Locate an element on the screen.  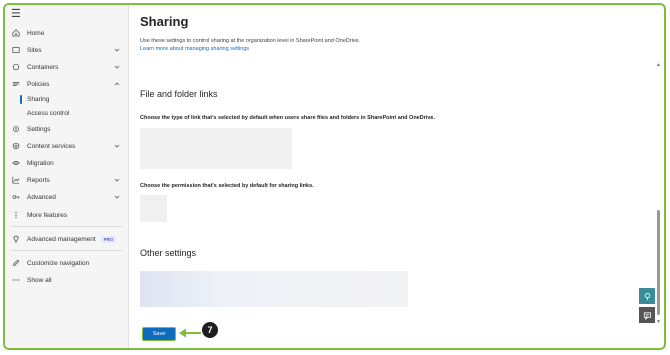
sidebar-item-label: Content services is located at coordinates (51, 146).